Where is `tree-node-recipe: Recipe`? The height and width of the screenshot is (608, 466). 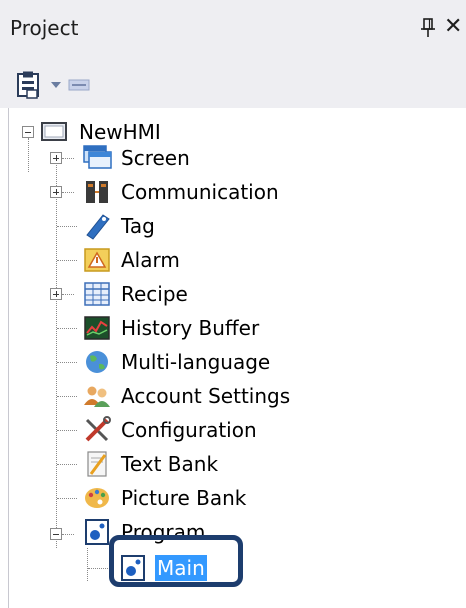
tree-node-recipe: Recipe is located at coordinates (135, 294).